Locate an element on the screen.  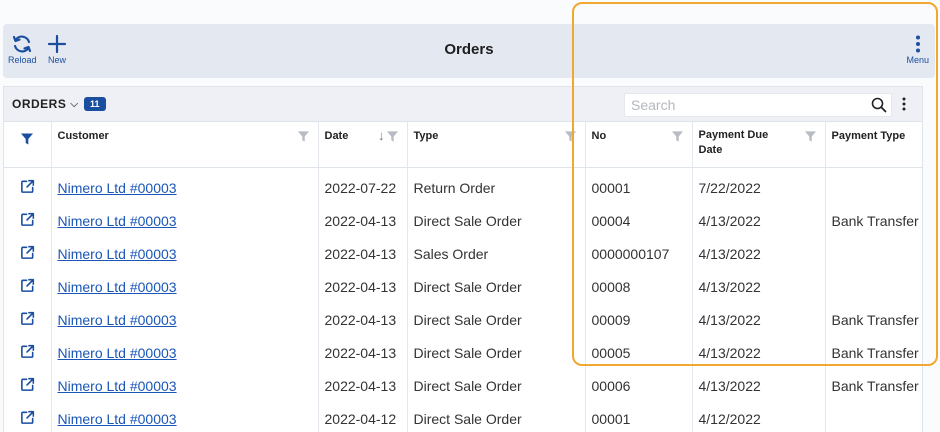
menu-button: Menu is located at coordinates (917, 49).